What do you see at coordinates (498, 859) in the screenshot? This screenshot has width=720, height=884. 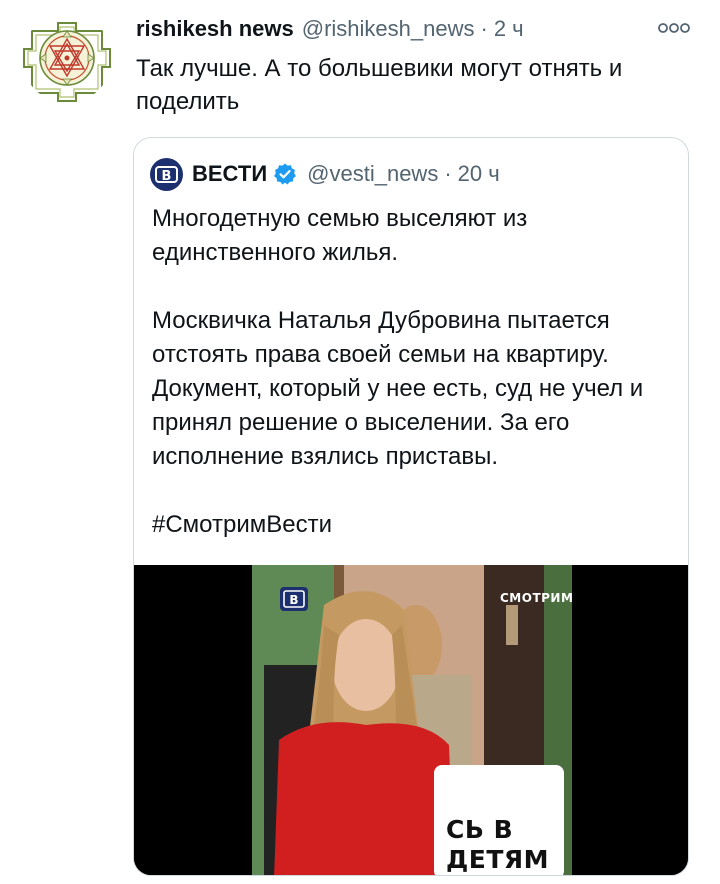 I see `video-caption-line-2: ДЕТЯМ` at bounding box center [498, 859].